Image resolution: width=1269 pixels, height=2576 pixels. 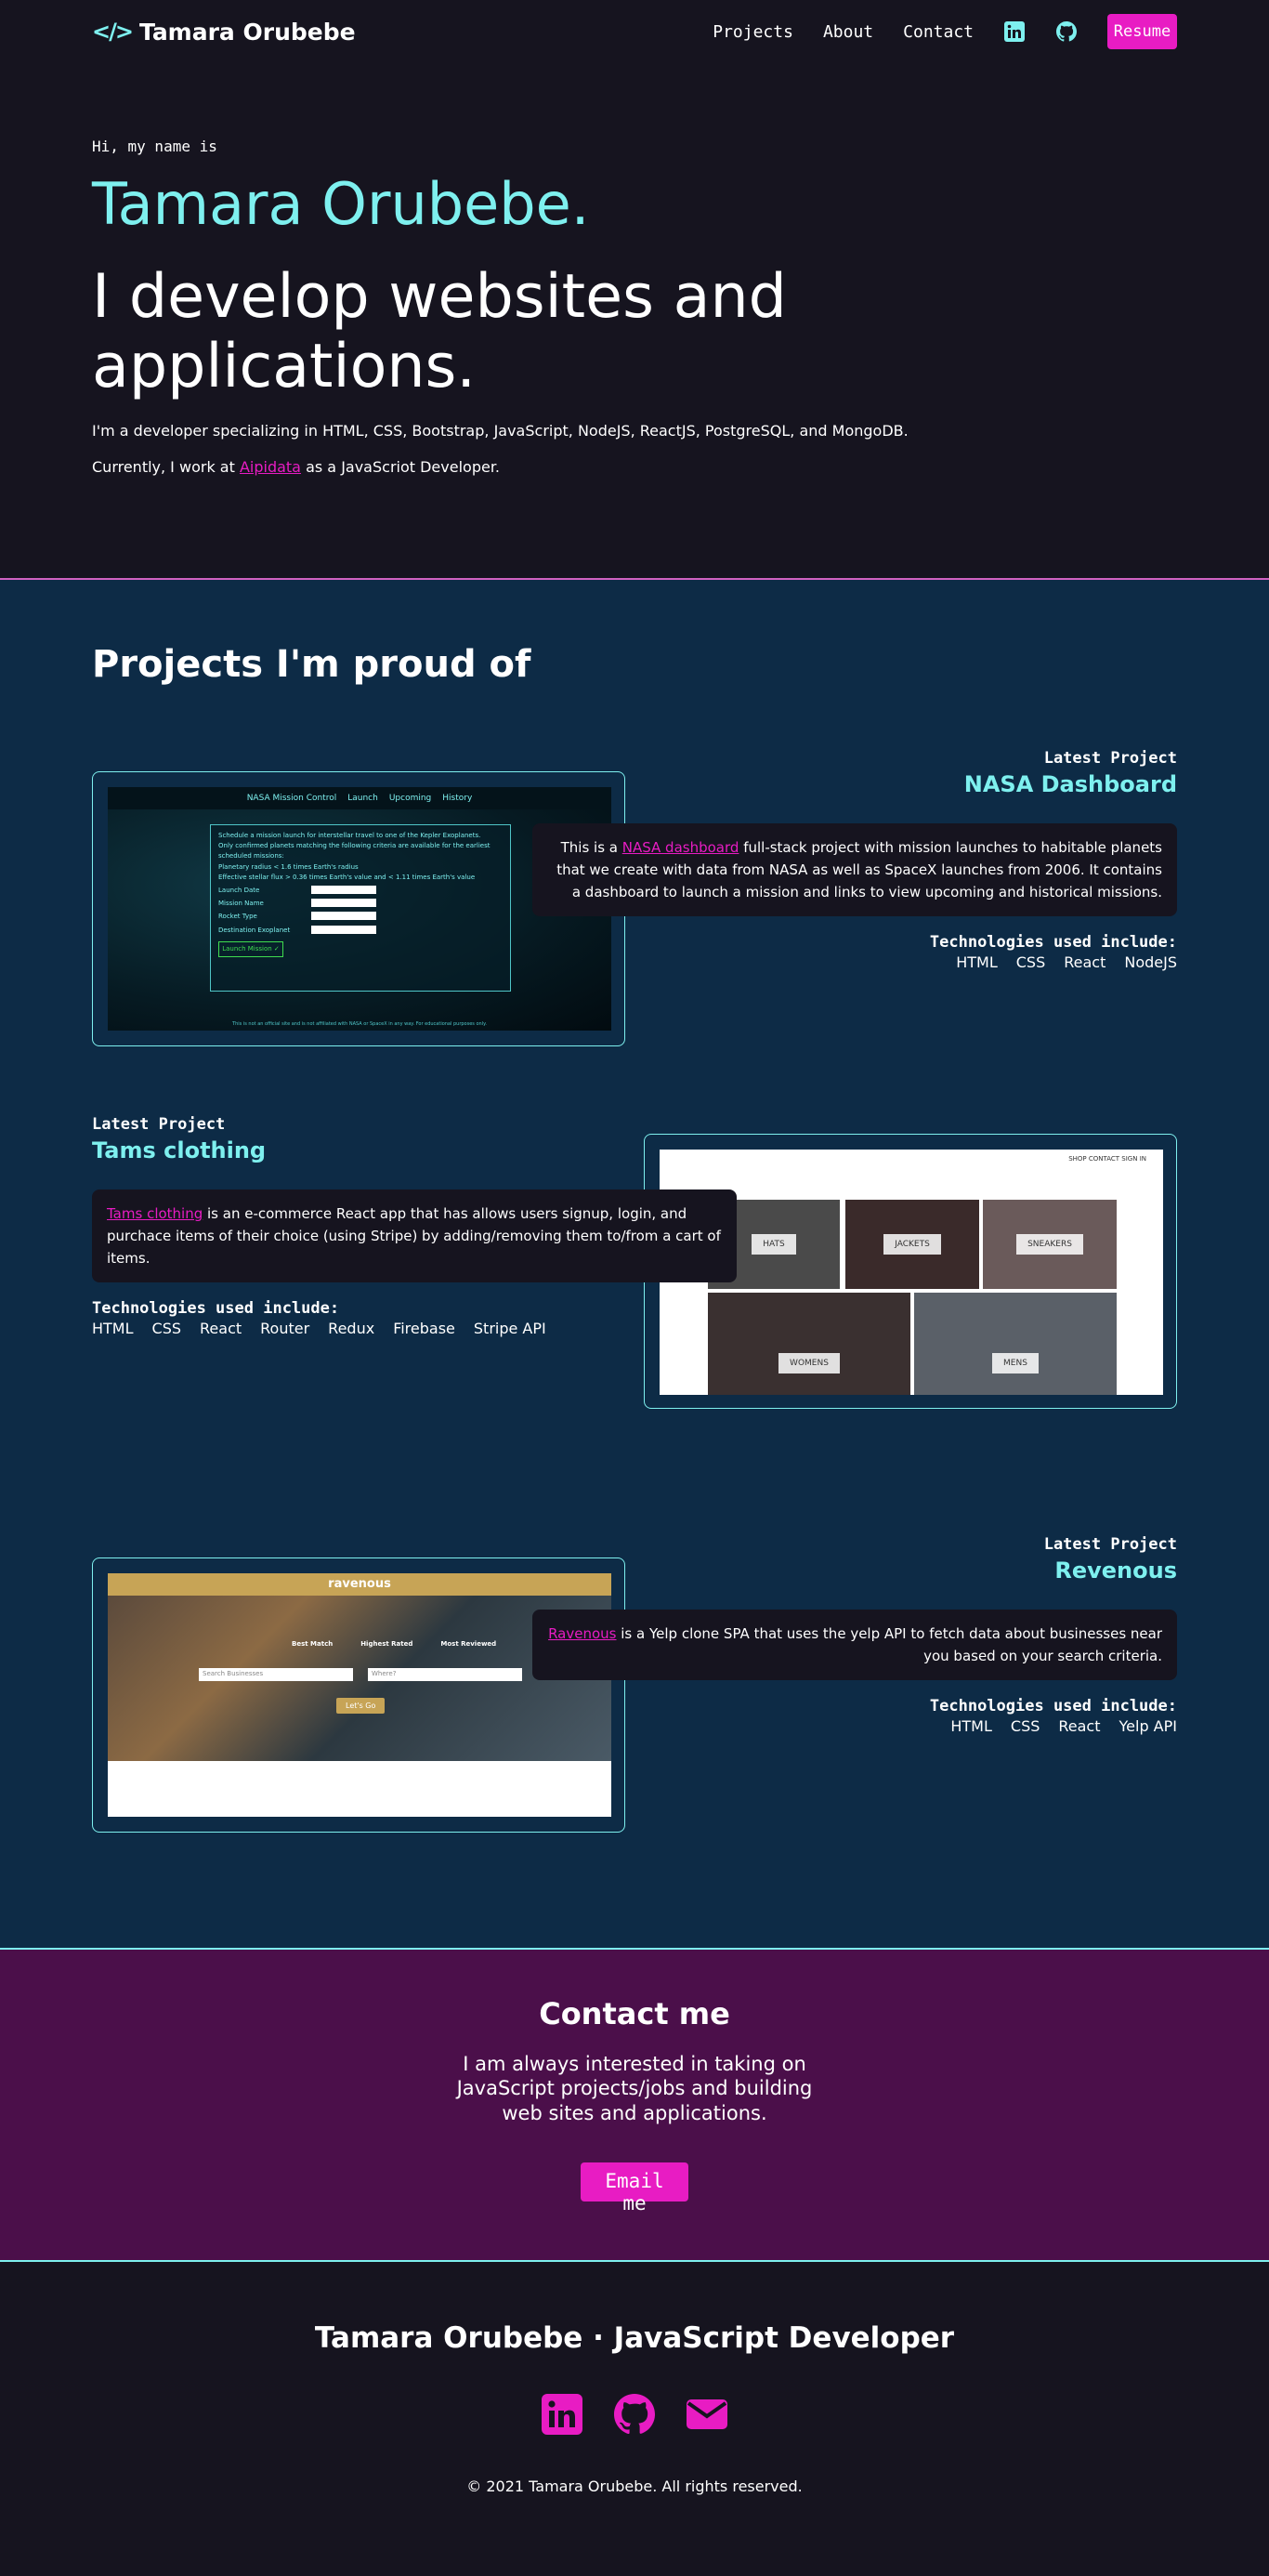 I want to click on company-link: Aipidata, so click(x=270, y=467).